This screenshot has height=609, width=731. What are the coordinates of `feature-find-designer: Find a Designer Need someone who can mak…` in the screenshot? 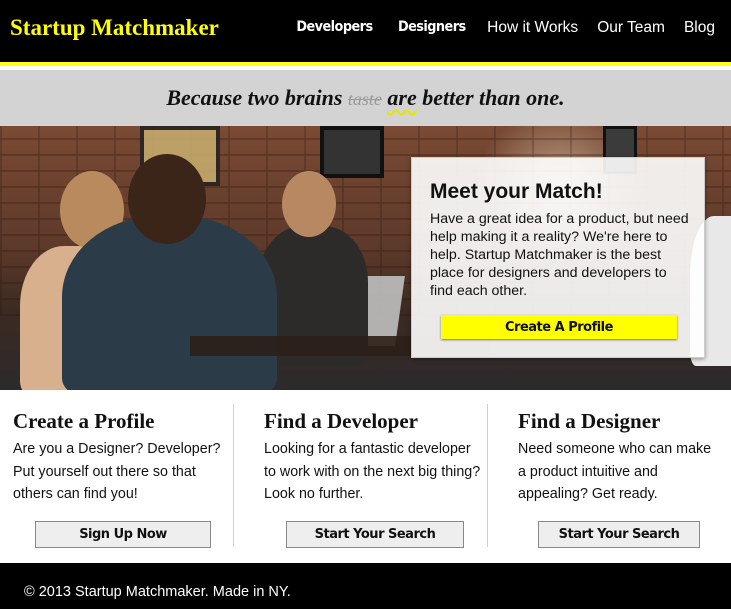 It's located at (620, 476).